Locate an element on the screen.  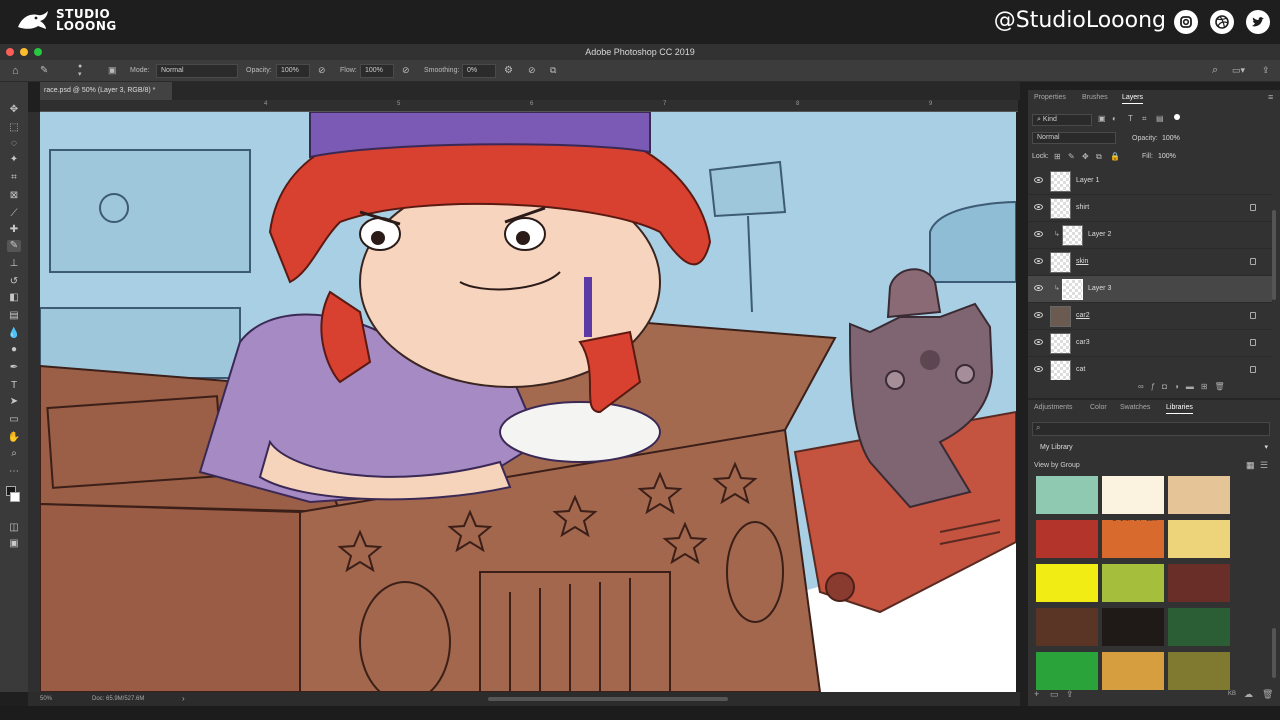
zoom-window-button is located at coordinates (38, 52).